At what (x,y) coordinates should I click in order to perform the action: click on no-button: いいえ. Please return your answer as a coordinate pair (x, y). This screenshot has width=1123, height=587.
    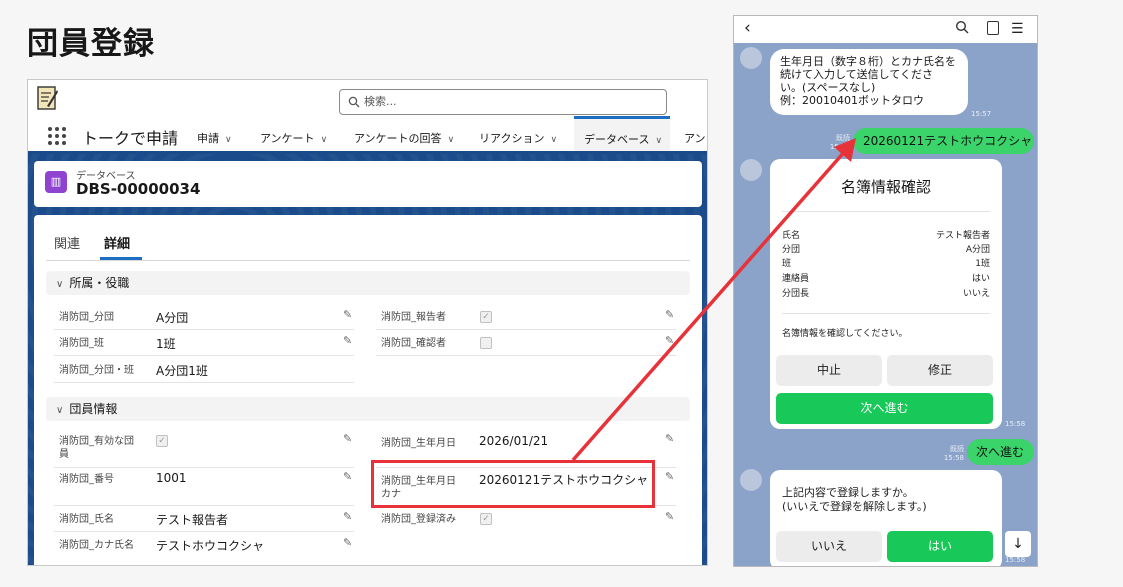
    Looking at the image, I should click on (829, 546).